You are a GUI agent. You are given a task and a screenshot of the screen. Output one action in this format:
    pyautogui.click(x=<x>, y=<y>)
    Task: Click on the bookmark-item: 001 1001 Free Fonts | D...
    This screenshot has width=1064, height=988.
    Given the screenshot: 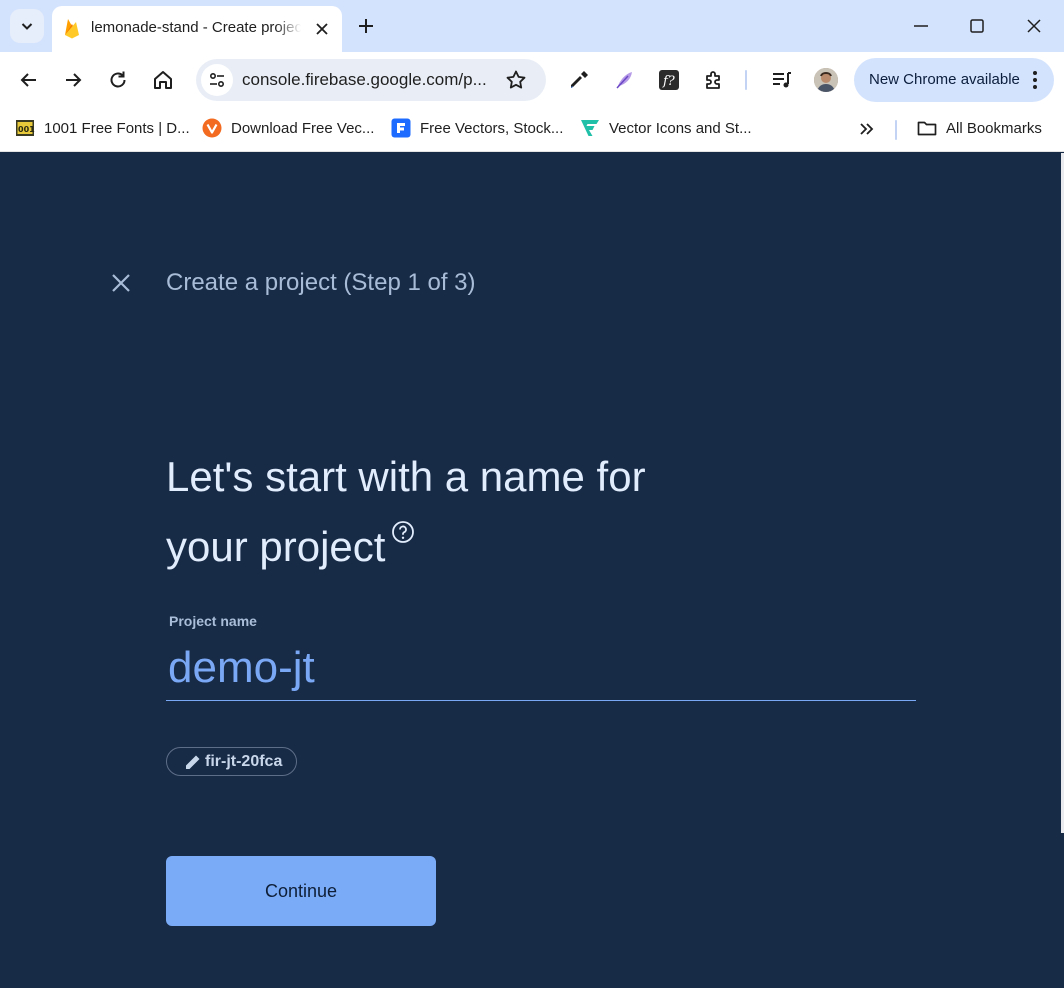 What is the action you would take?
    pyautogui.click(x=102, y=128)
    